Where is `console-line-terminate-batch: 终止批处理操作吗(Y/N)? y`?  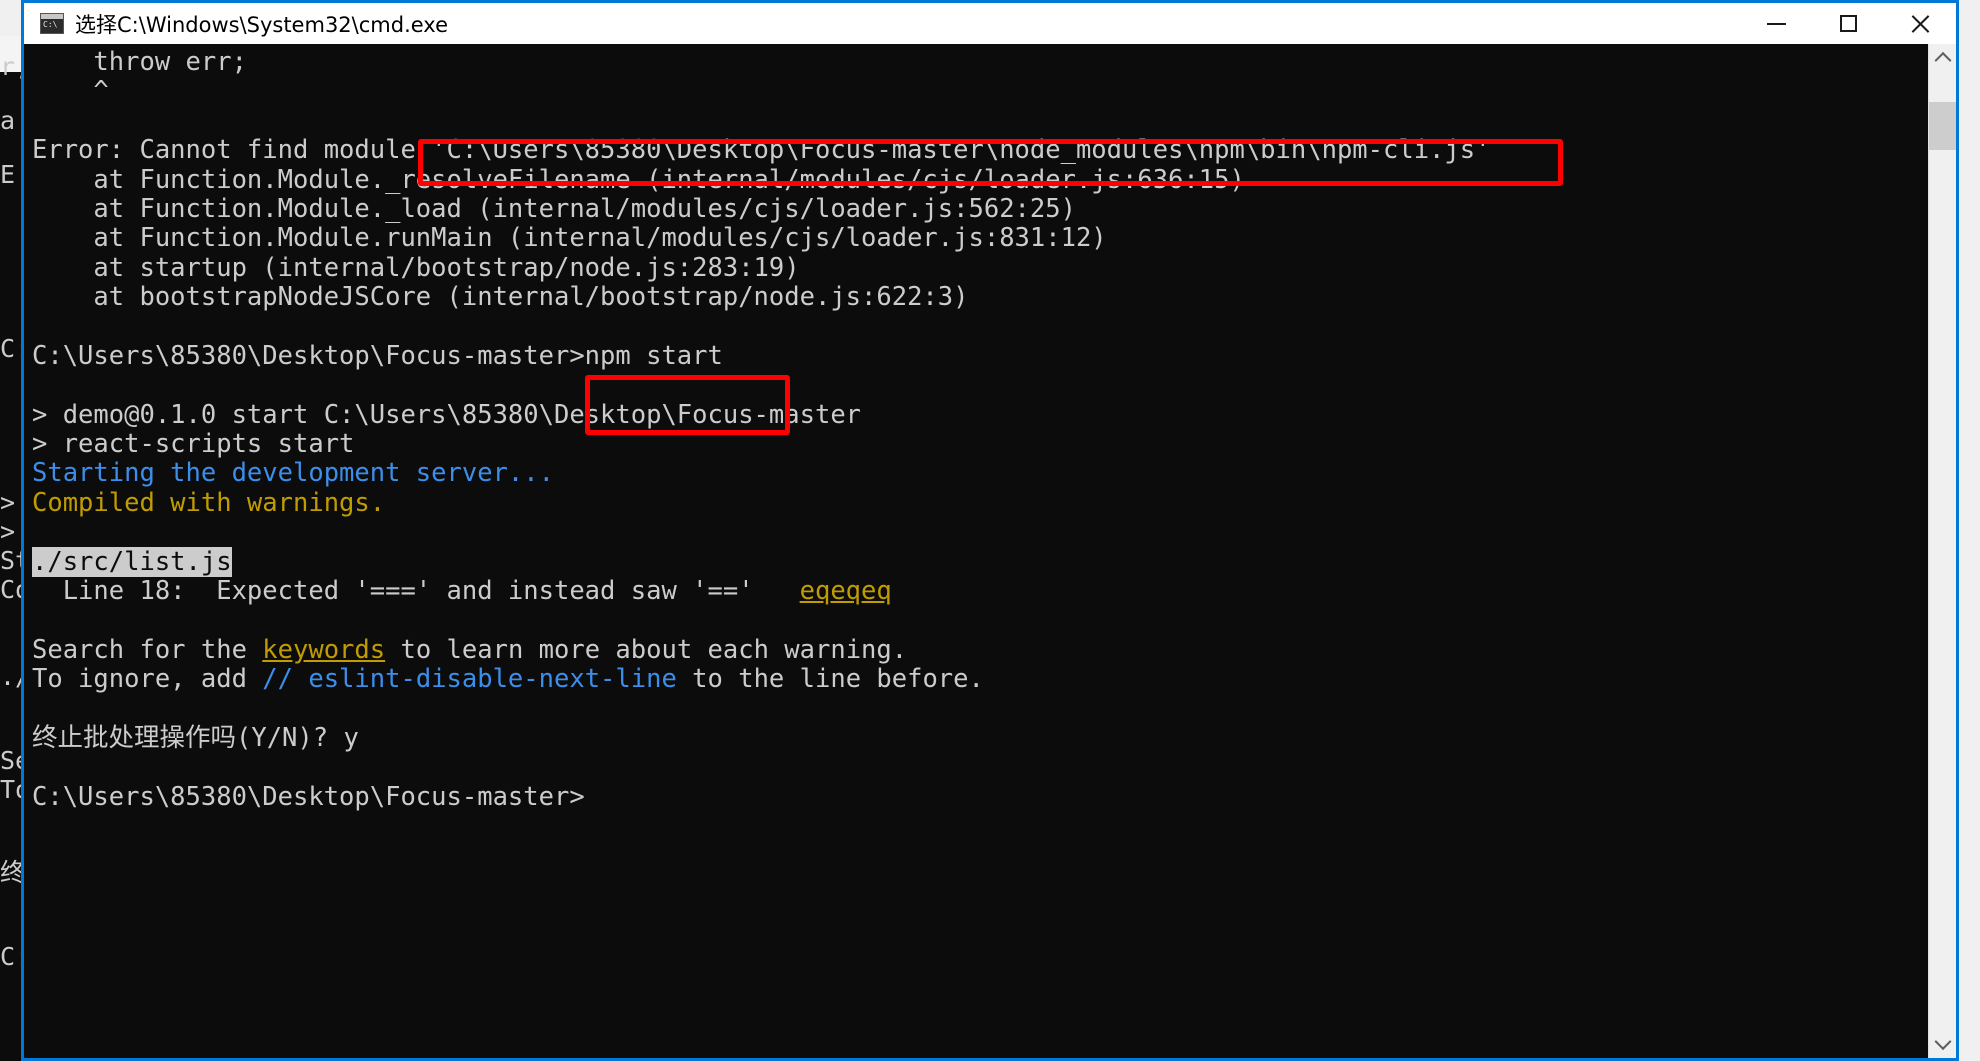 console-line-terminate-batch: 终止批处理操作吗(Y/N)? y is located at coordinates (976, 737).